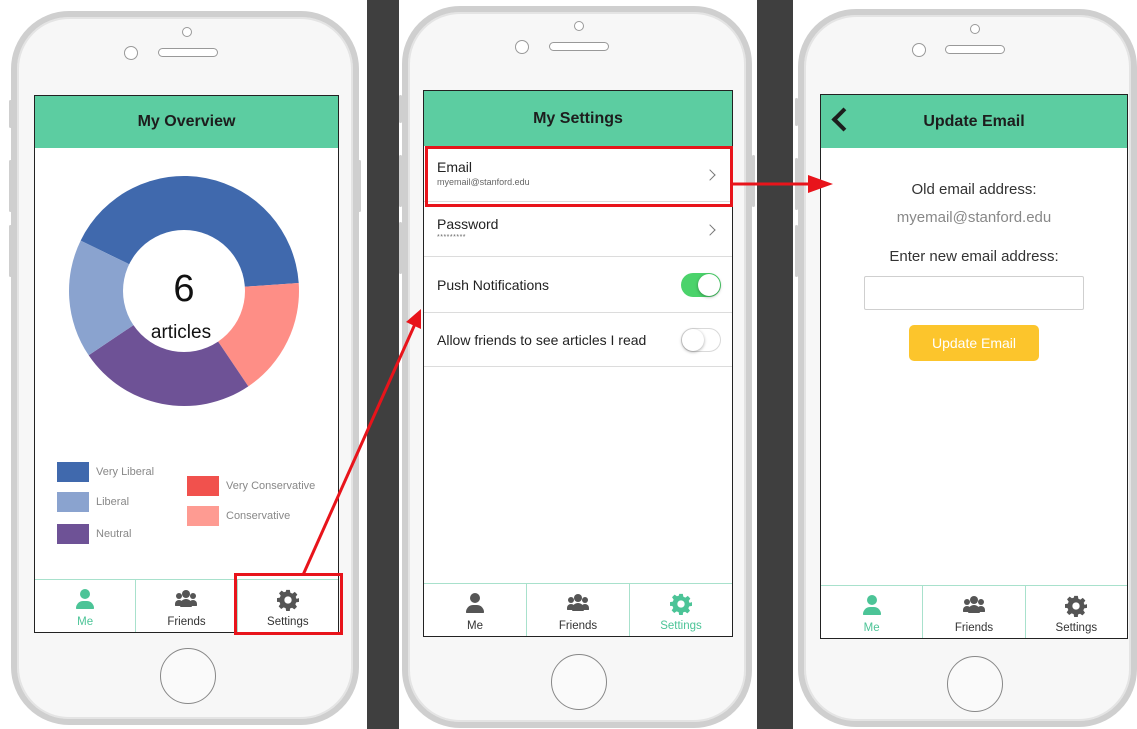  What do you see at coordinates (578, 229) in the screenshot?
I see `password-row: Password *********` at bounding box center [578, 229].